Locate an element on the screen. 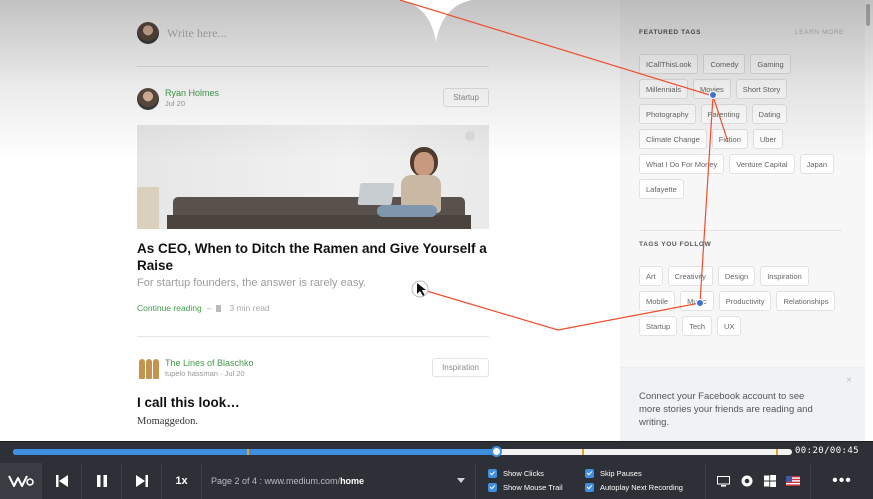 The height and width of the screenshot is (499, 873). windows-icon is located at coordinates (770, 481).